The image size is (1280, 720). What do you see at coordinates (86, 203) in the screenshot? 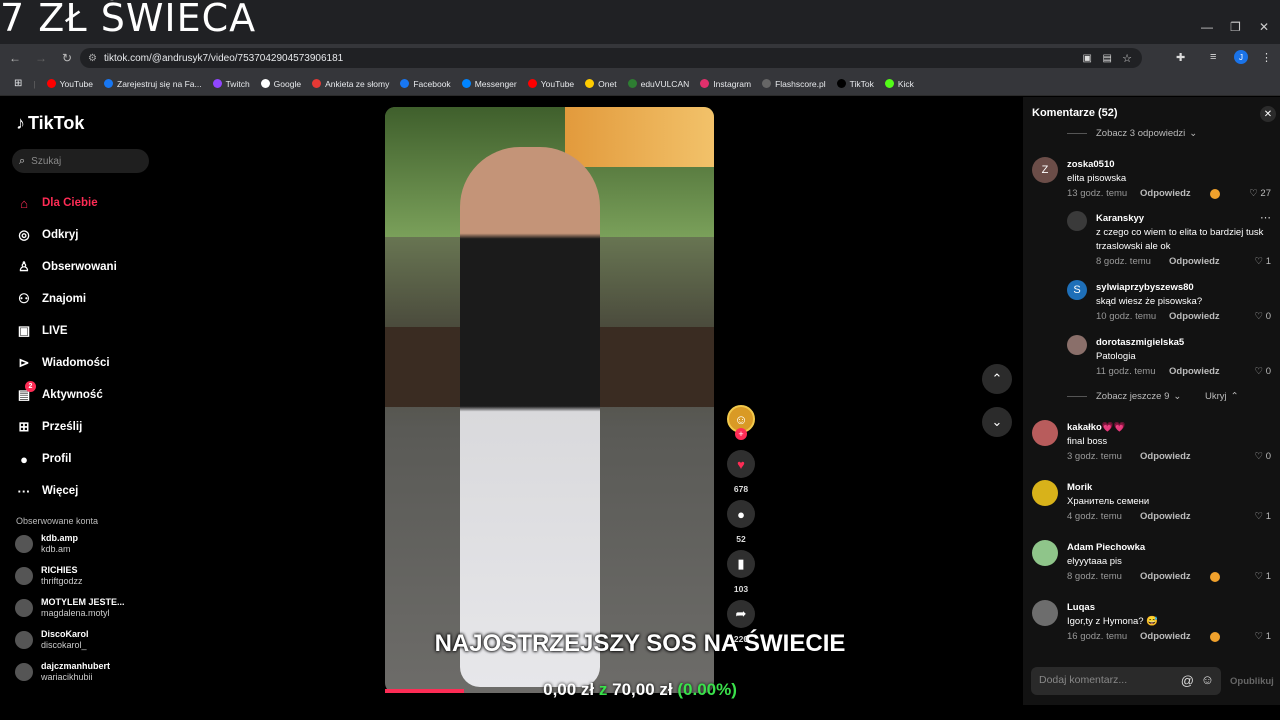
I see `nav-item: ⌂ Dla Ciebie` at bounding box center [86, 203].